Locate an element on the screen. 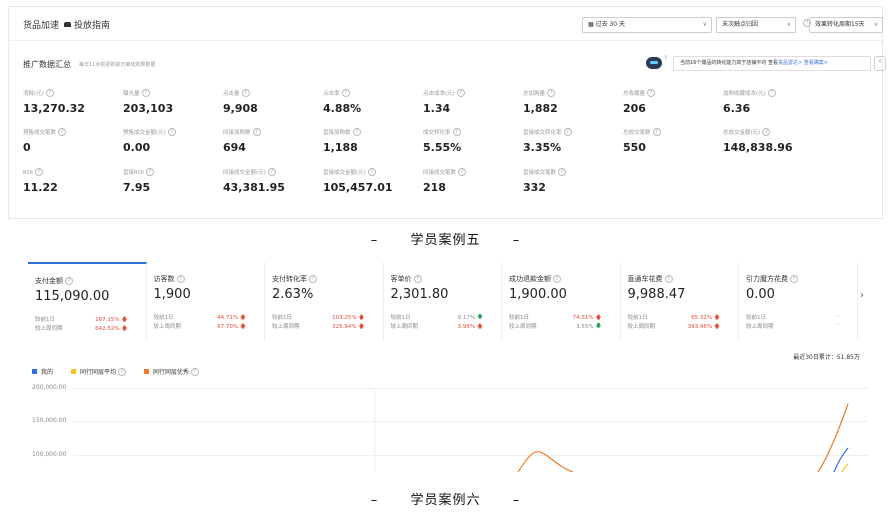 This screenshot has width=891, height=519. metric-label: 直接成交金额(元)? is located at coordinates (358, 172).